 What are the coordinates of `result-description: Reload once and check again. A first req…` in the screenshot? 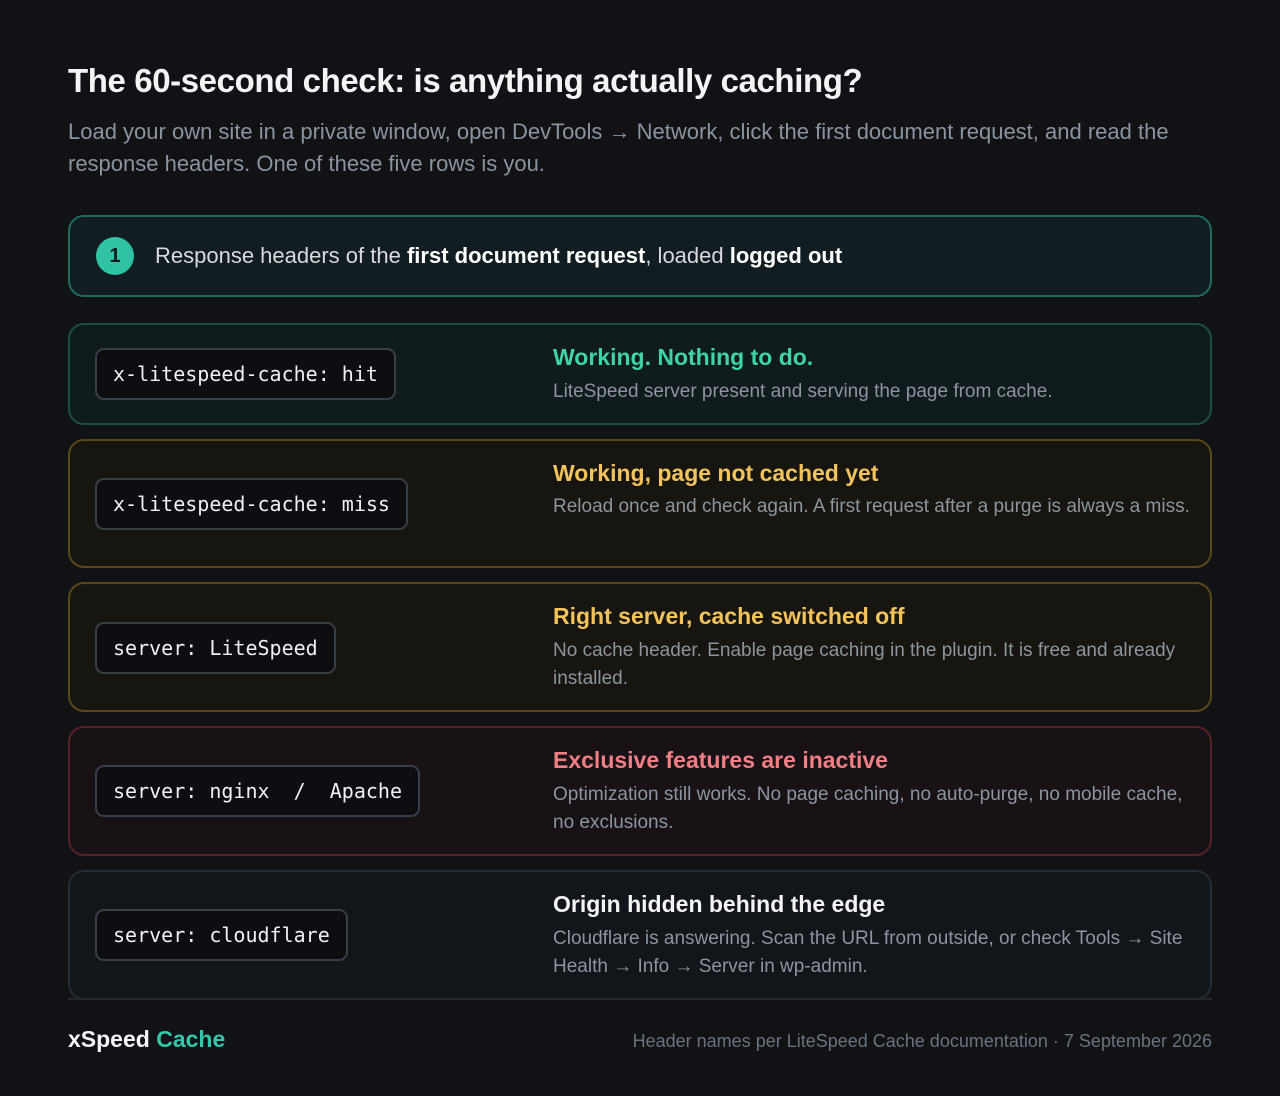 It's located at (871, 506).